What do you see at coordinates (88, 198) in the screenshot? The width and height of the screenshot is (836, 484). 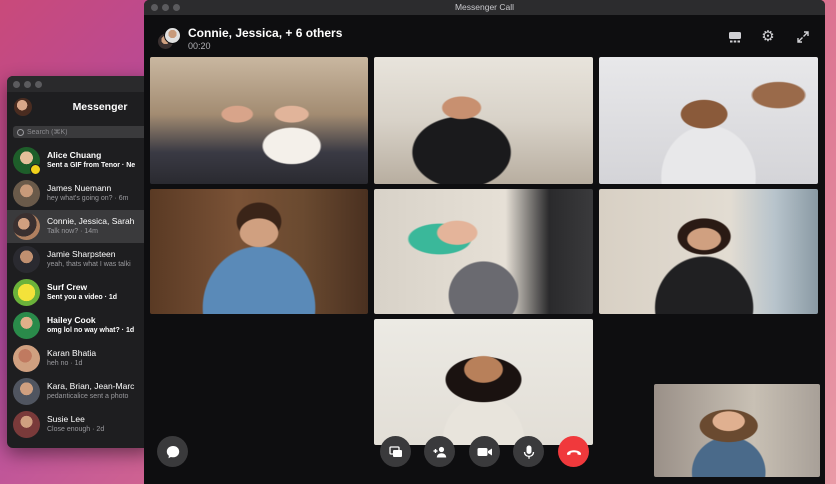 I see `conversation-preview: hey what's going on? · 6m` at bounding box center [88, 198].